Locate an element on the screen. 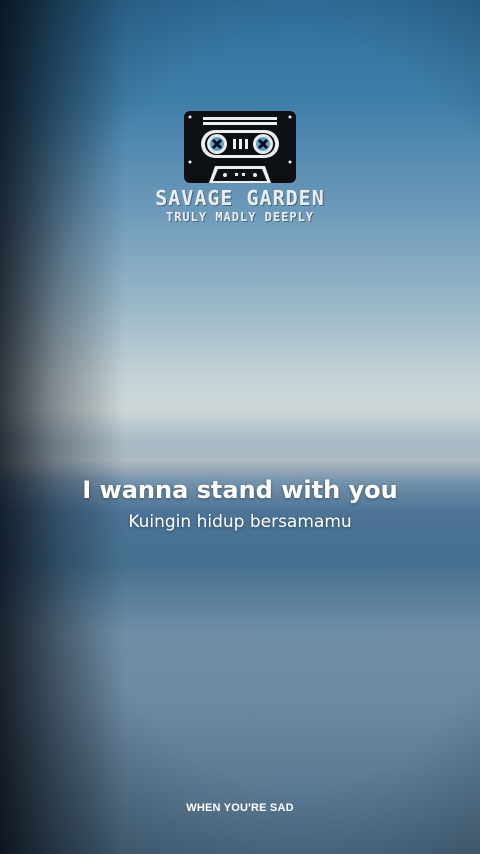 The image size is (480, 854). band-name: SAVAGE GARDEN is located at coordinates (240, 198).